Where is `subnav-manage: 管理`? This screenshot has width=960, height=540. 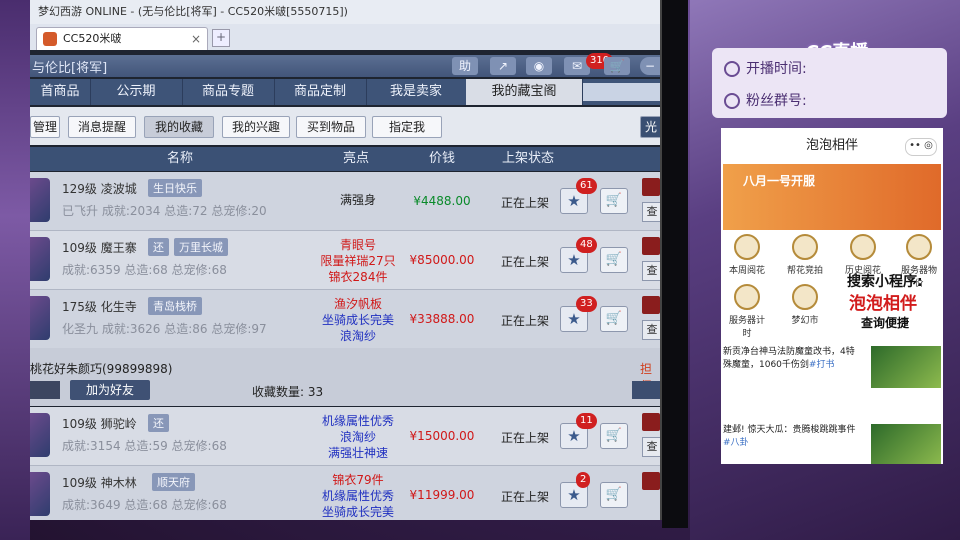
subnav-manage: 管理 is located at coordinates (45, 127).